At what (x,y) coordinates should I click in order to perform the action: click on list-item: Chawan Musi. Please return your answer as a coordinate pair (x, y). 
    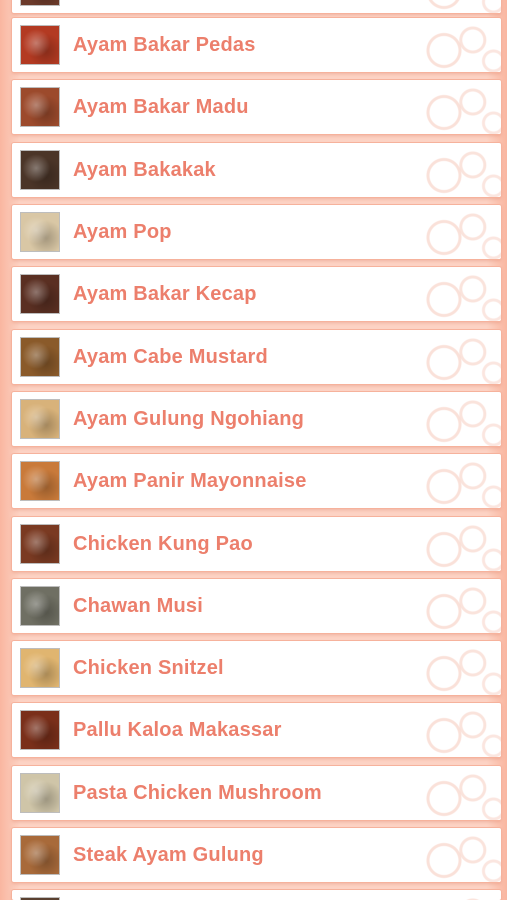
    Looking at the image, I should click on (256, 606).